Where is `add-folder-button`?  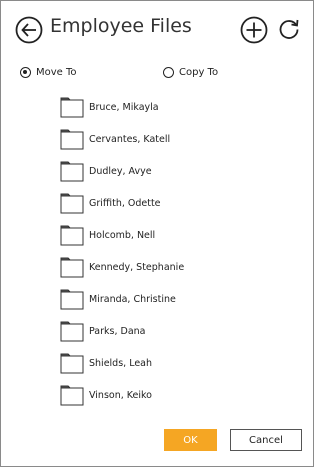 add-folder-button is located at coordinates (254, 30).